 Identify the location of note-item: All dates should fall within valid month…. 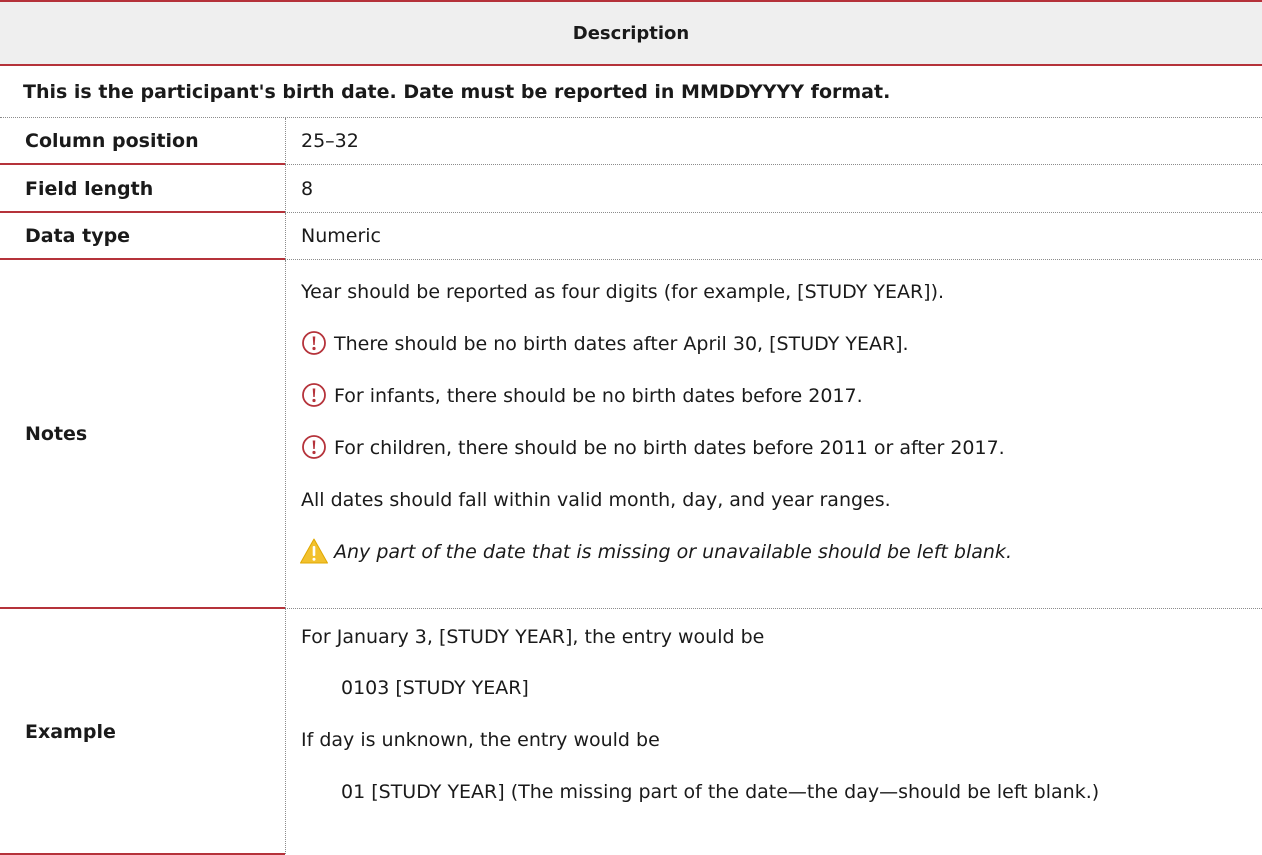
(774, 500).